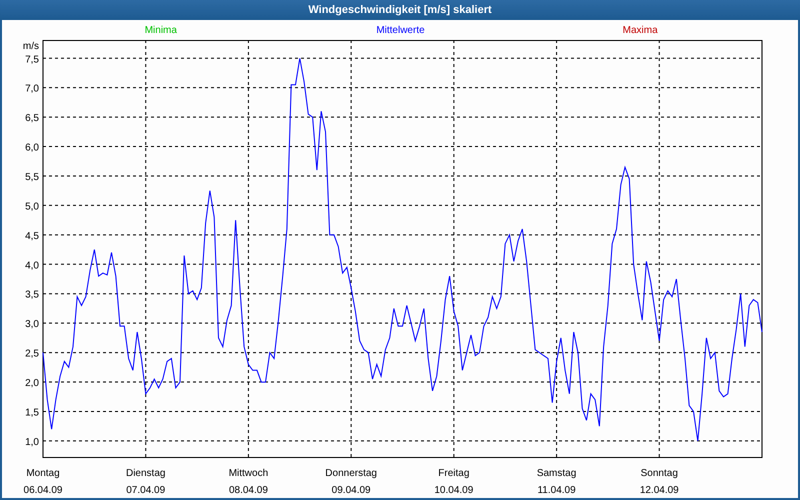  What do you see at coordinates (659, 473) in the screenshot?
I see `x-tick-label: Sonntag` at bounding box center [659, 473].